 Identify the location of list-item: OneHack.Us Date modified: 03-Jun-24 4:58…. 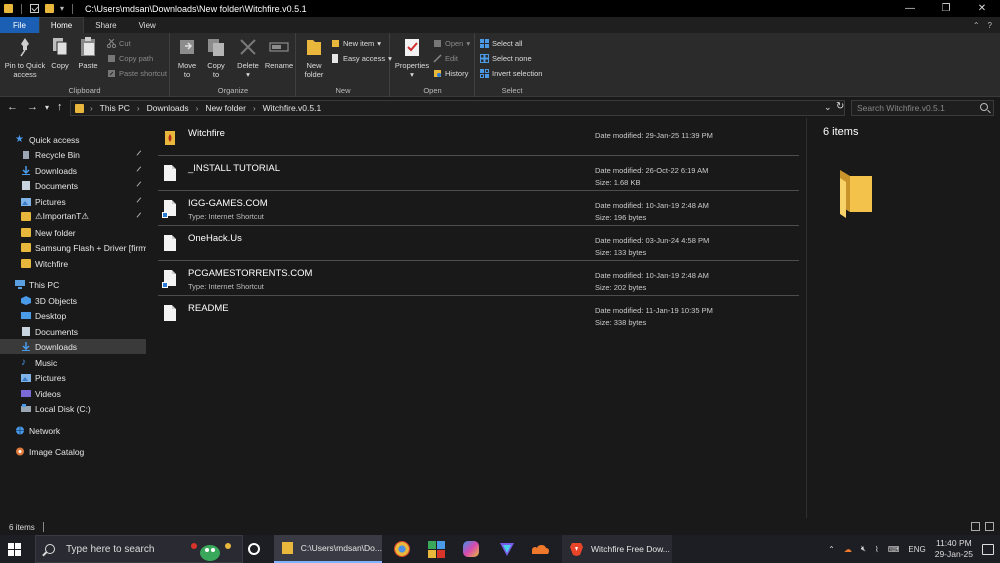
(478, 244).